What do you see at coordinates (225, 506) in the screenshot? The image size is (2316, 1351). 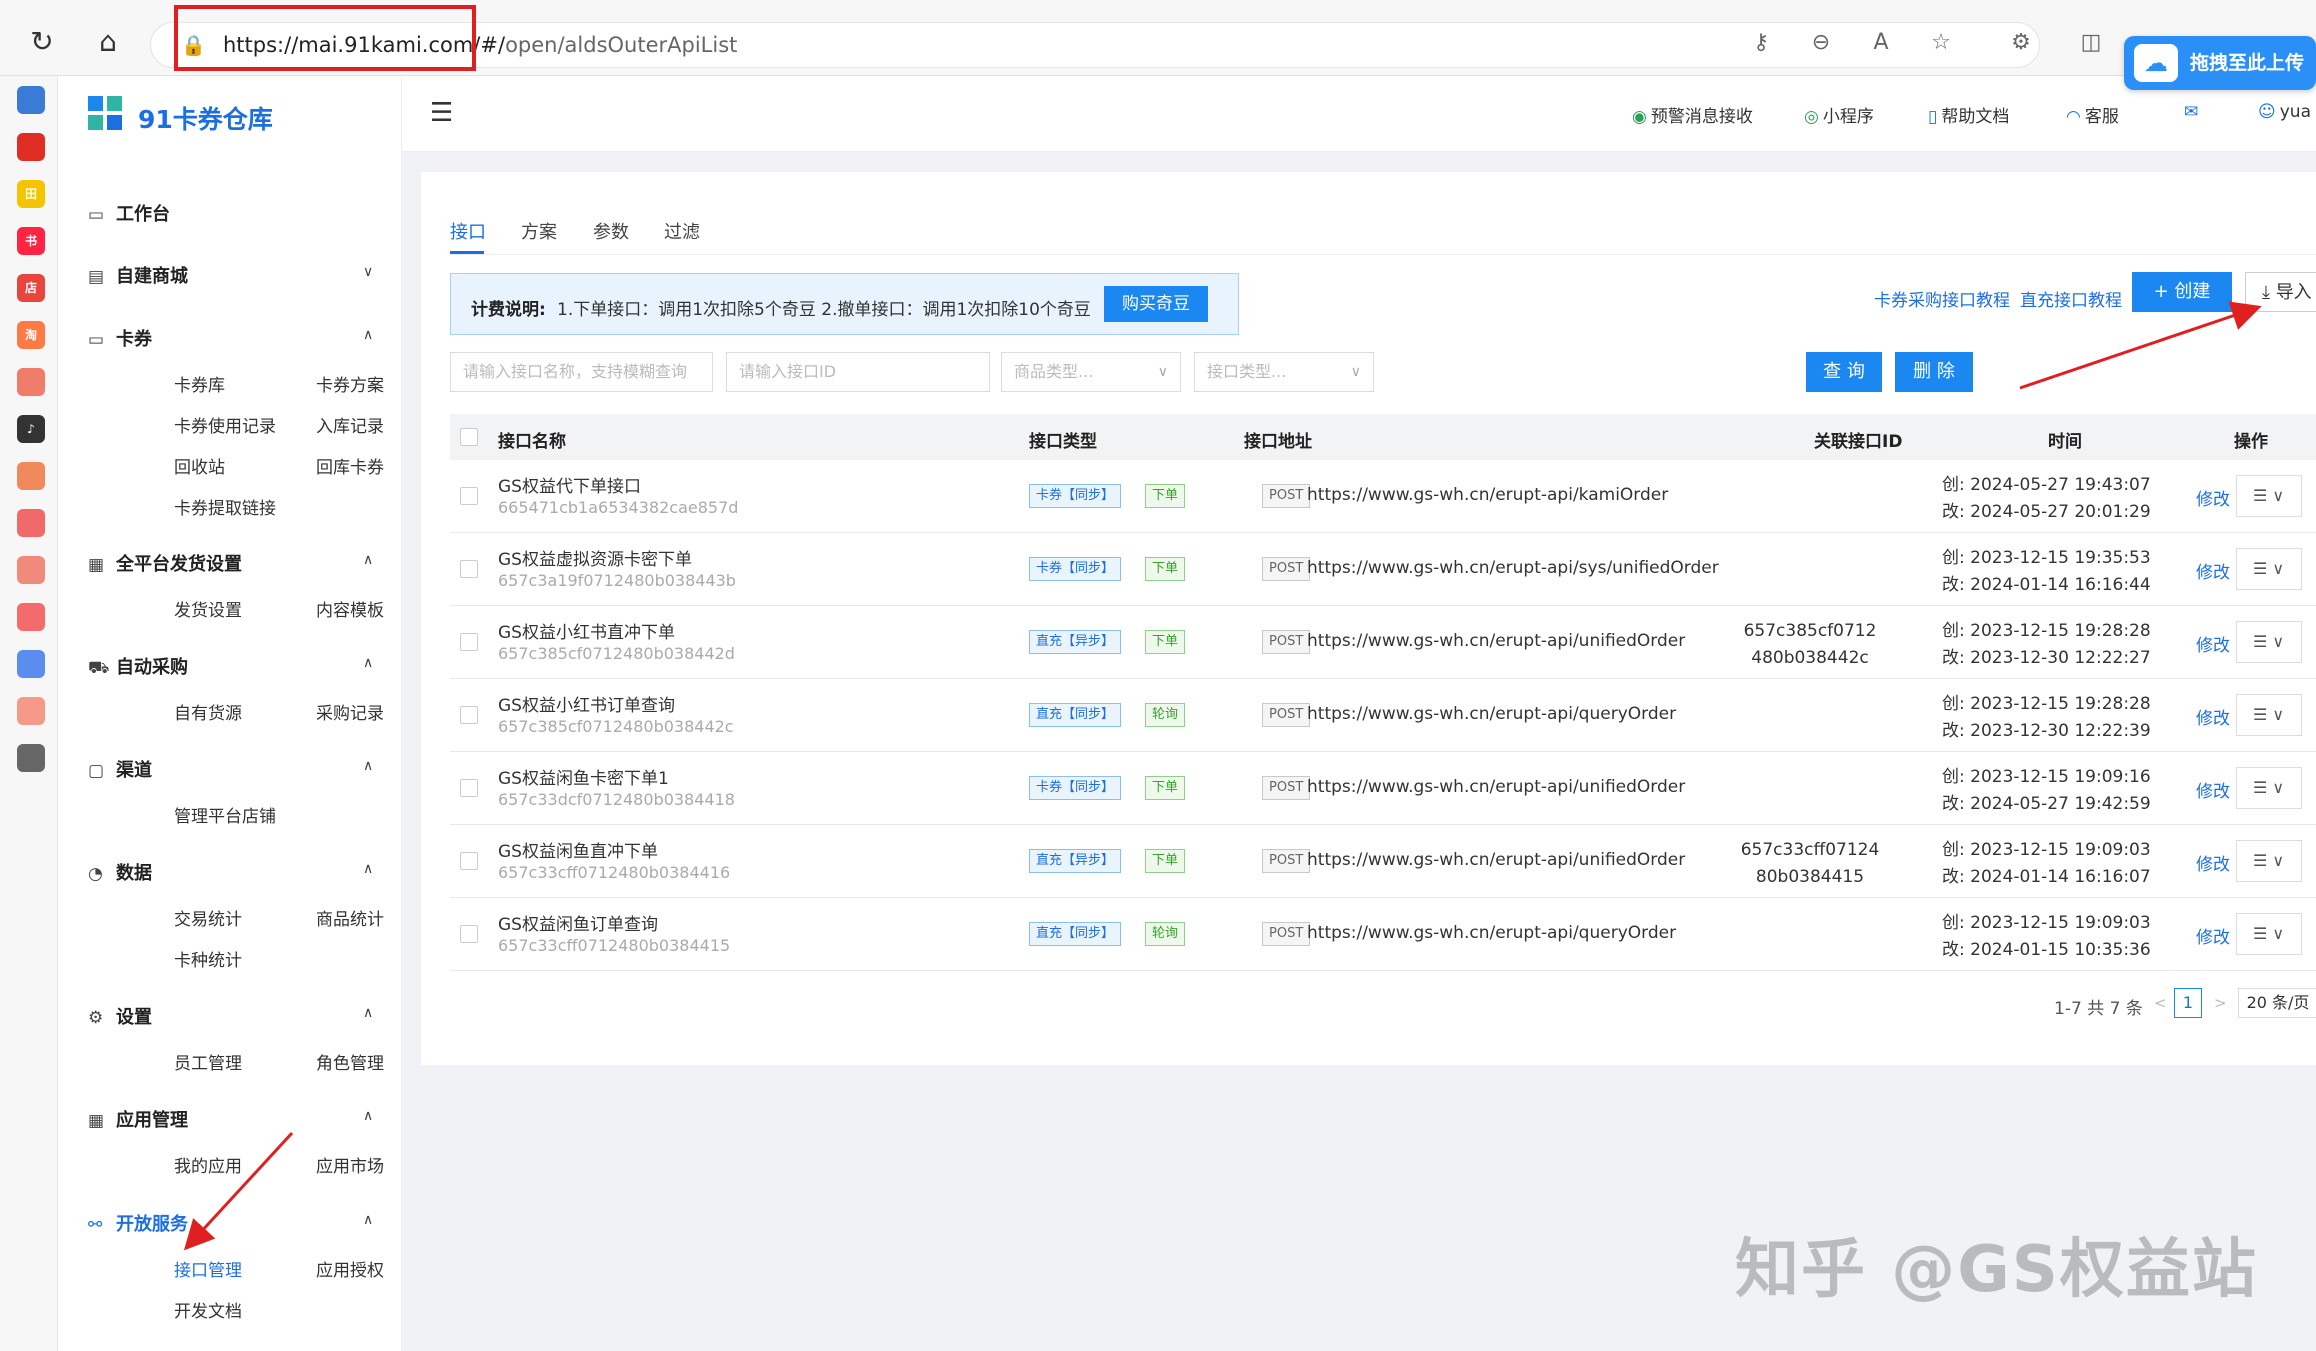 I see `sidebar-item: 卡券提取链接` at bounding box center [225, 506].